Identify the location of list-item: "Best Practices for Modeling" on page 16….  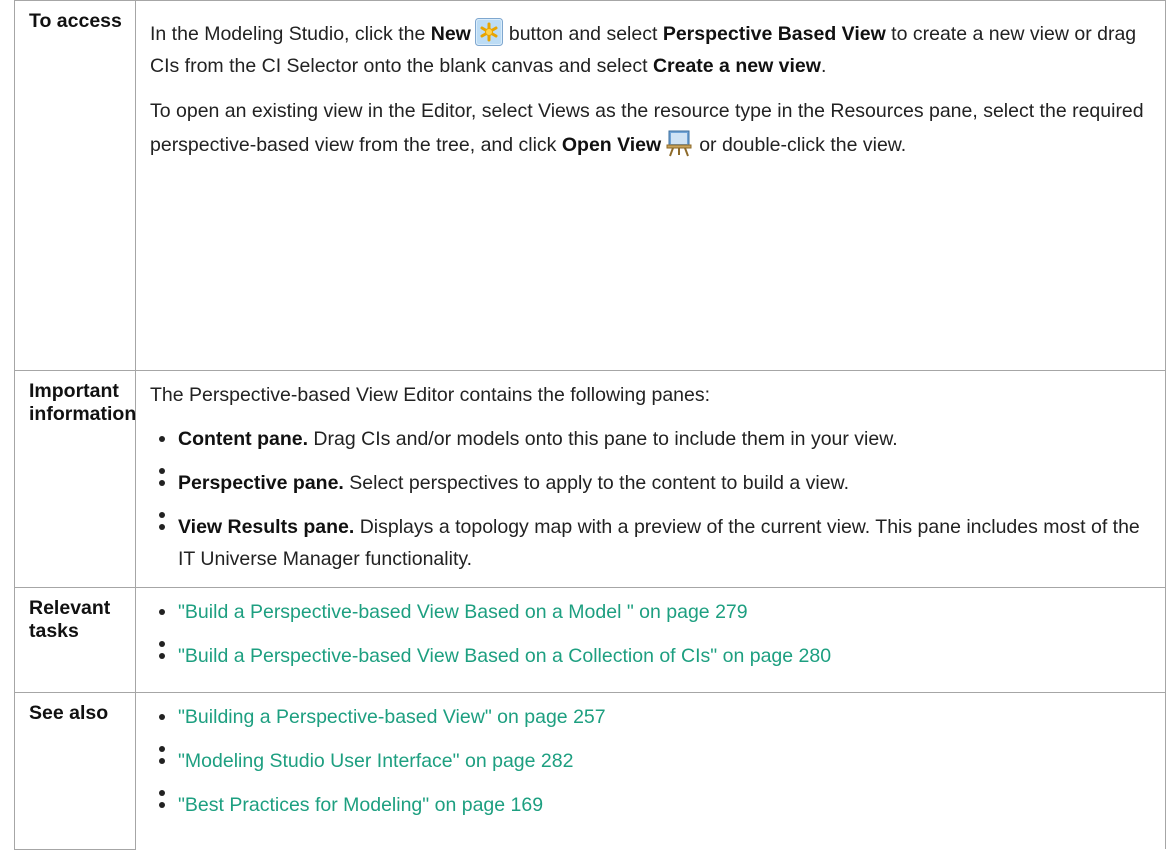
(651, 805).